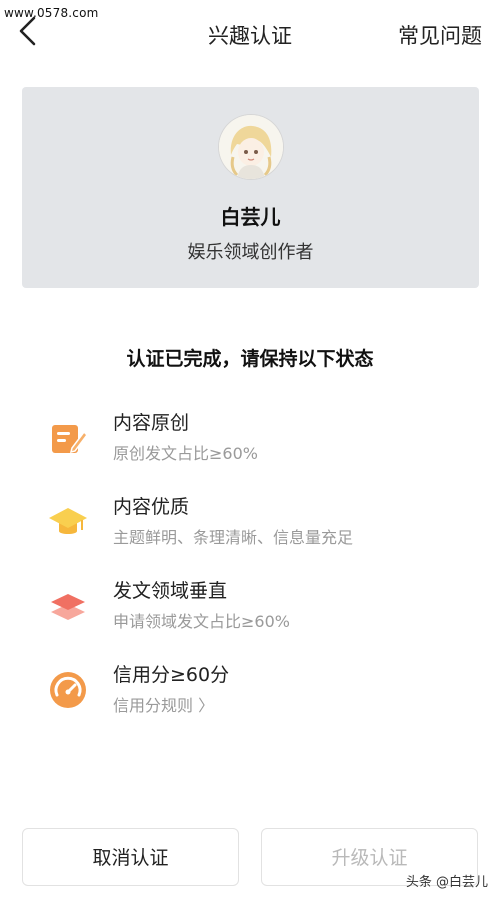  Describe the element at coordinates (201, 621) in the screenshot. I see `requirement-subtitle: 申请领域发文占比≥60%` at that location.